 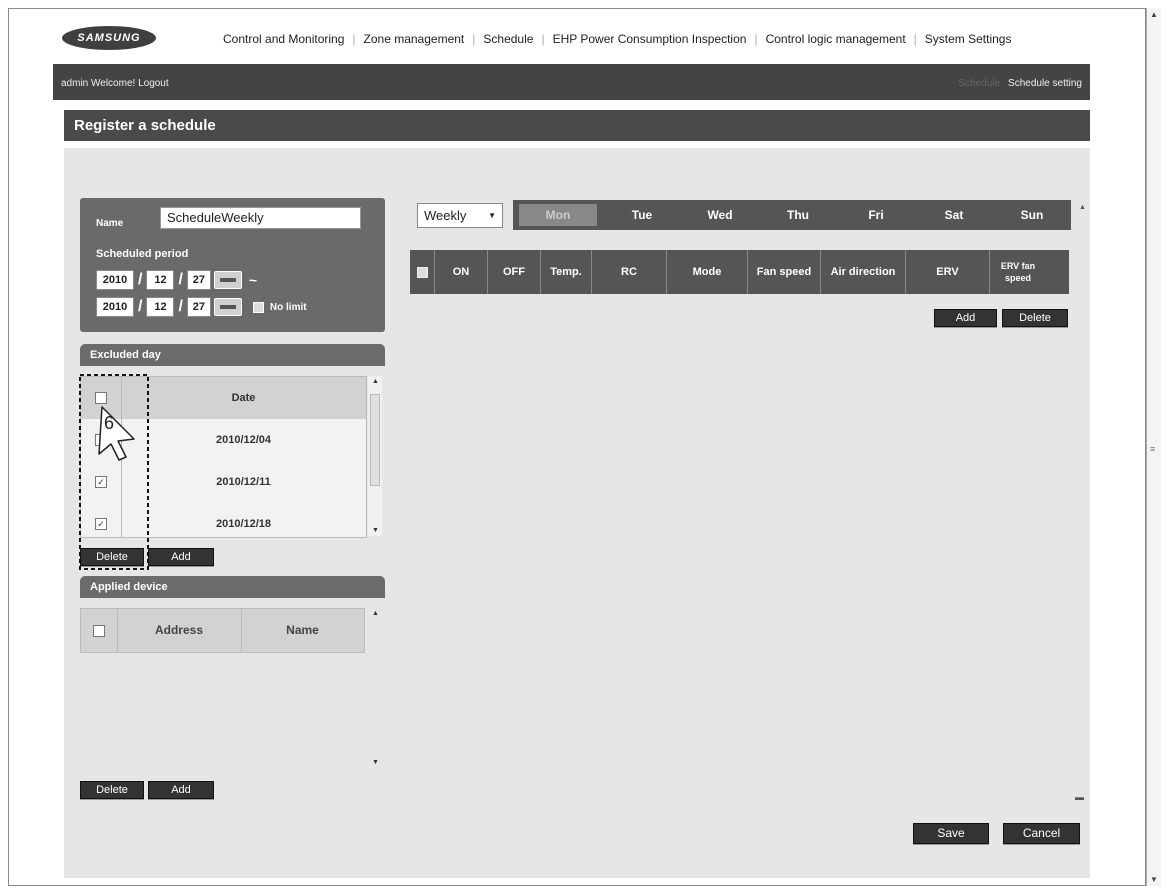 What do you see at coordinates (288, 307) in the screenshot?
I see `no-limit-label: No limit` at bounding box center [288, 307].